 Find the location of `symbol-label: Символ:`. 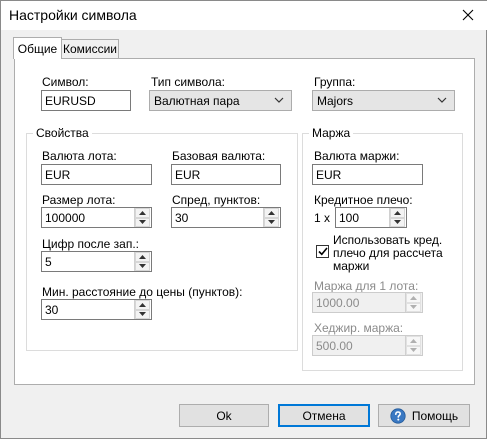

symbol-label: Символ: is located at coordinates (65, 82).